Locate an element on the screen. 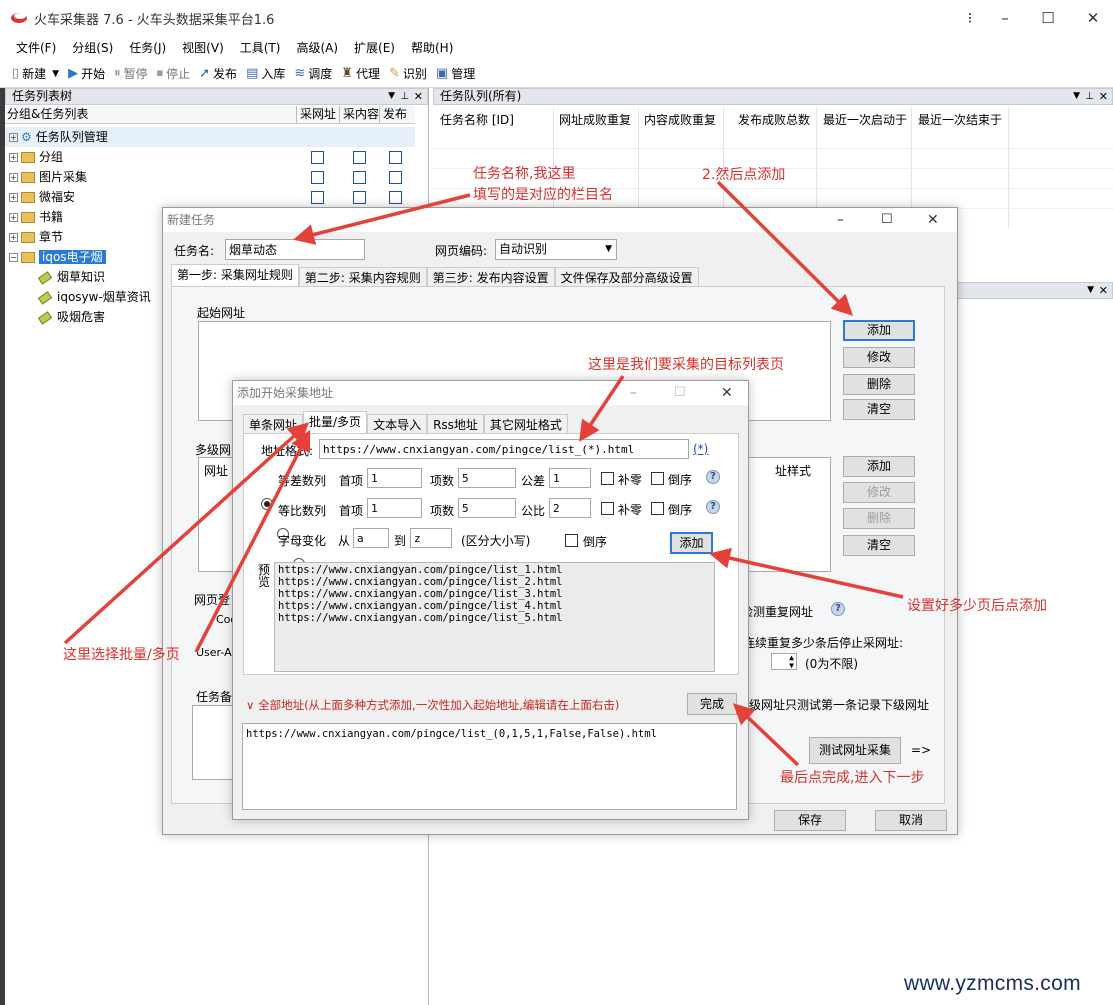  cancel-button: 取消 is located at coordinates (911, 820).